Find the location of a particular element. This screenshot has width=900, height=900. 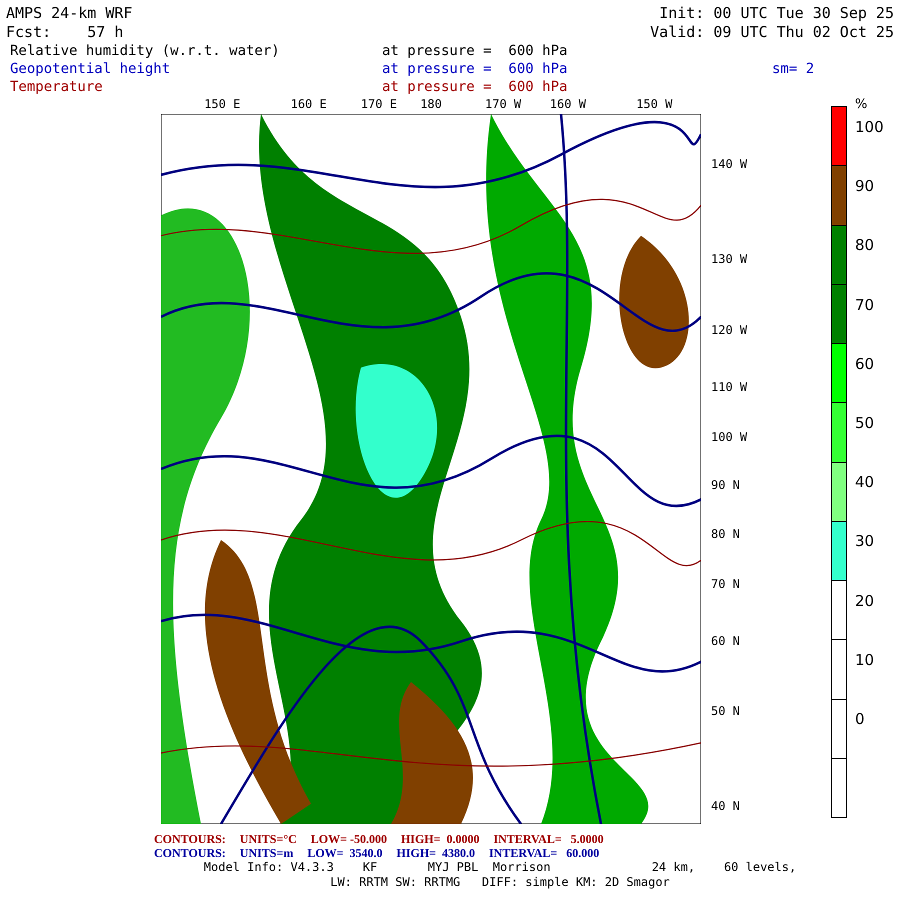

field-name: Temperature is located at coordinates (57, 87).